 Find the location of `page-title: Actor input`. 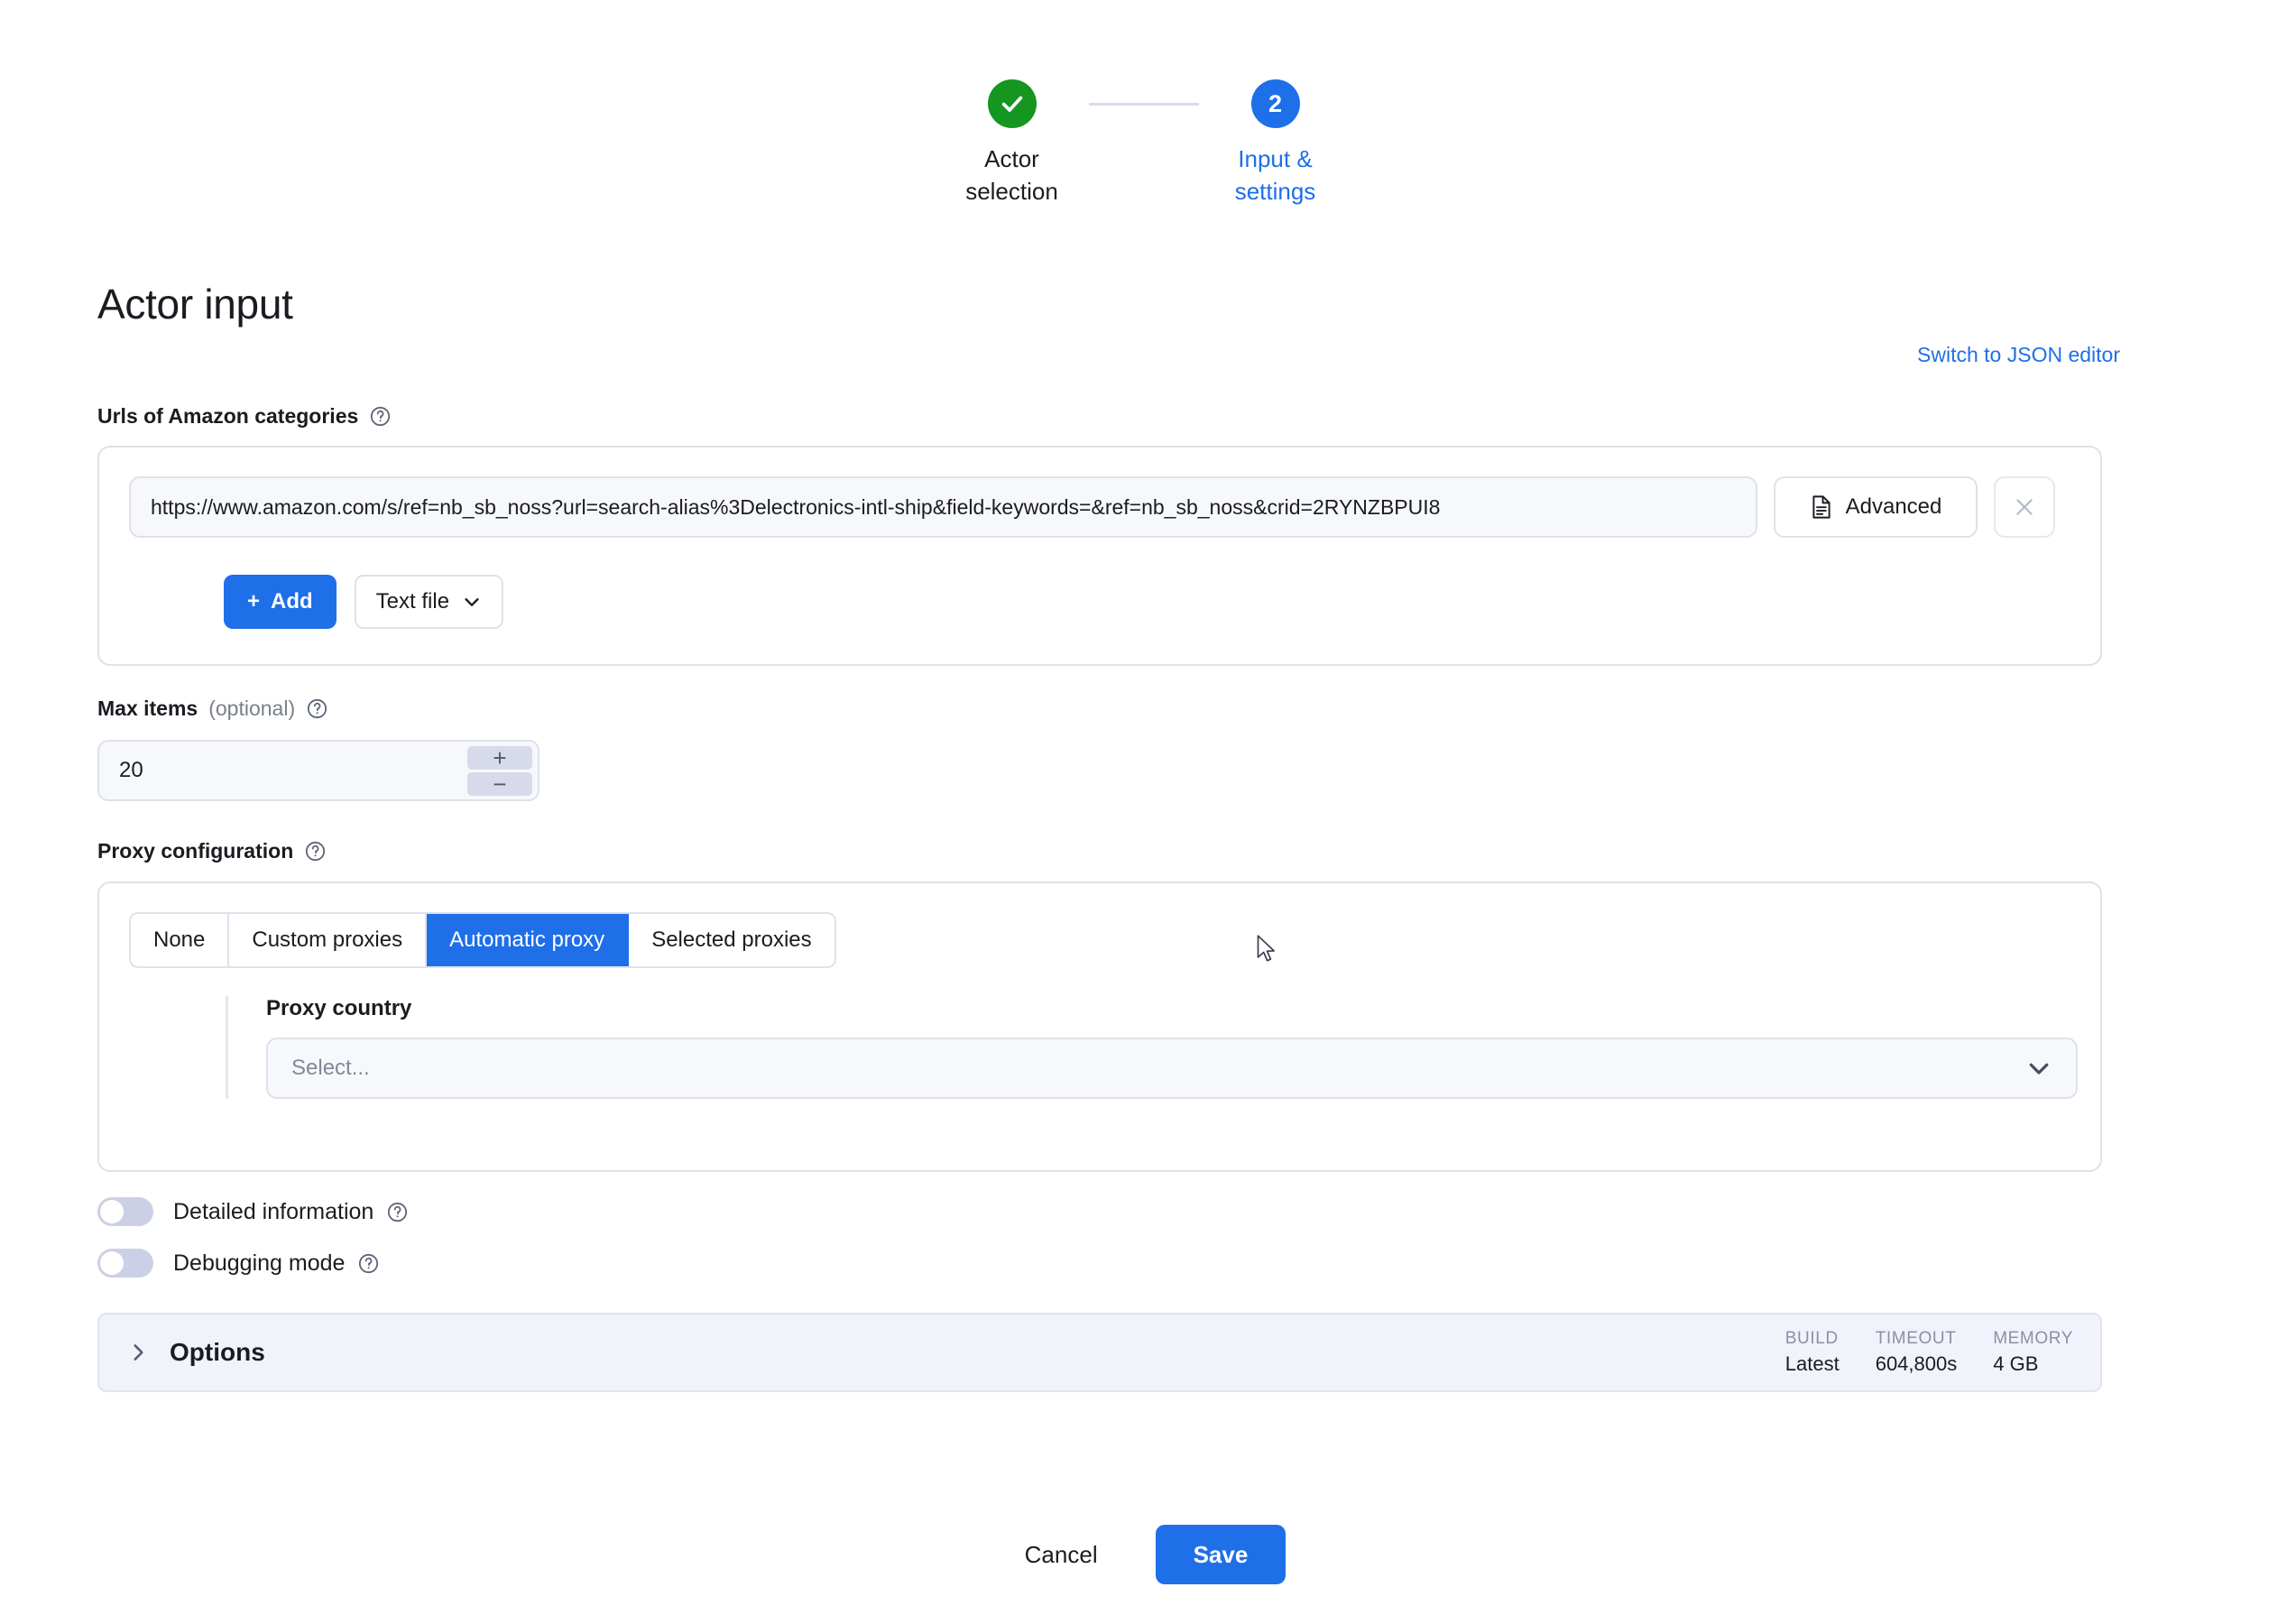

page-title: Actor input is located at coordinates (195, 304).